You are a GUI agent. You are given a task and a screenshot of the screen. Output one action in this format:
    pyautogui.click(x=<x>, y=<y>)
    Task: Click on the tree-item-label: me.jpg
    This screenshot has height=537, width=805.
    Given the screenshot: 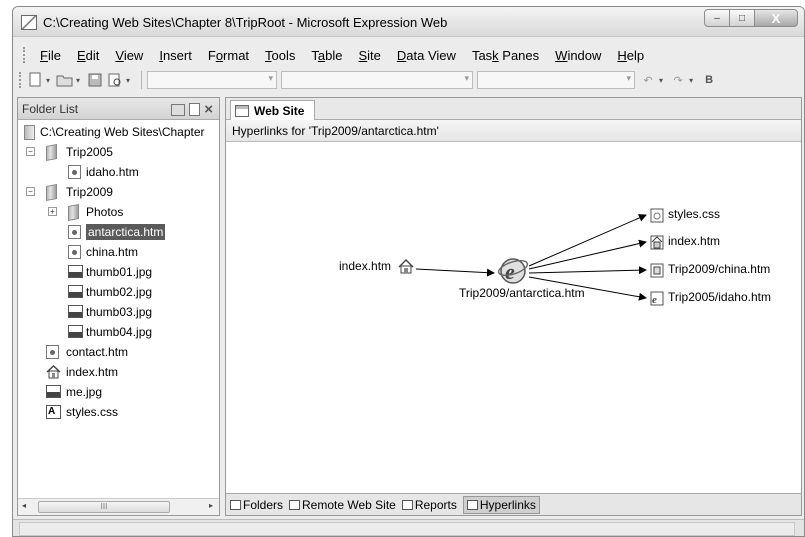 What is the action you would take?
    pyautogui.click(x=84, y=392)
    